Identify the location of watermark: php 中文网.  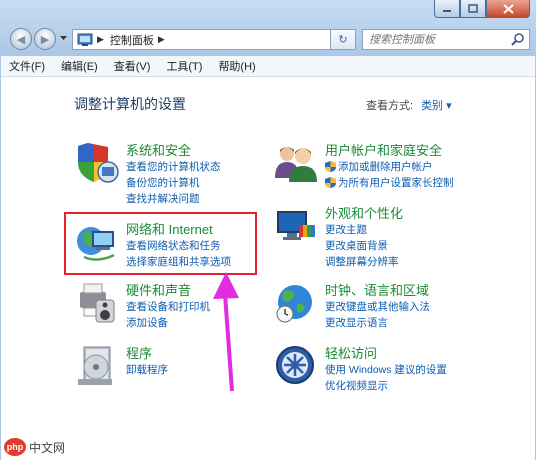
(34, 447).